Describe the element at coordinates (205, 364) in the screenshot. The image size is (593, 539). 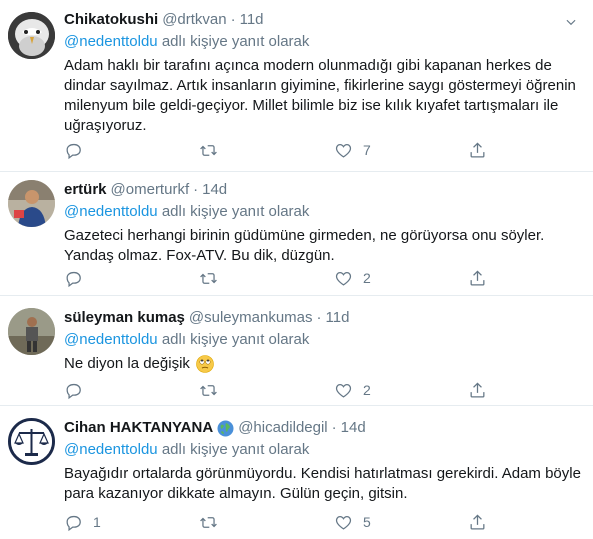
I see `rolling-eyes-emoji-icon` at that location.